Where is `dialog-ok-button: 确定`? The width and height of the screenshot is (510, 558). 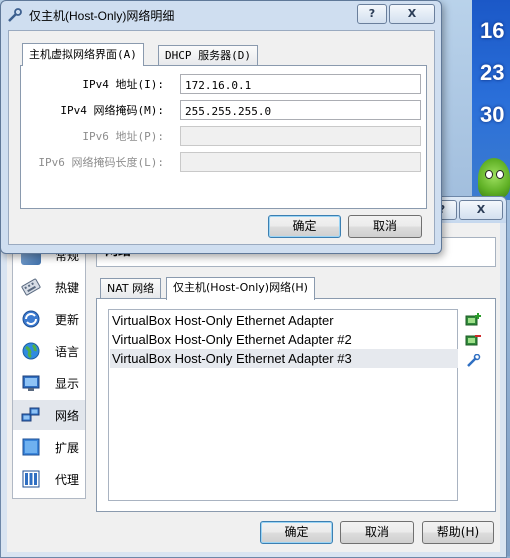
dialog-ok-button: 确定 is located at coordinates (304, 226).